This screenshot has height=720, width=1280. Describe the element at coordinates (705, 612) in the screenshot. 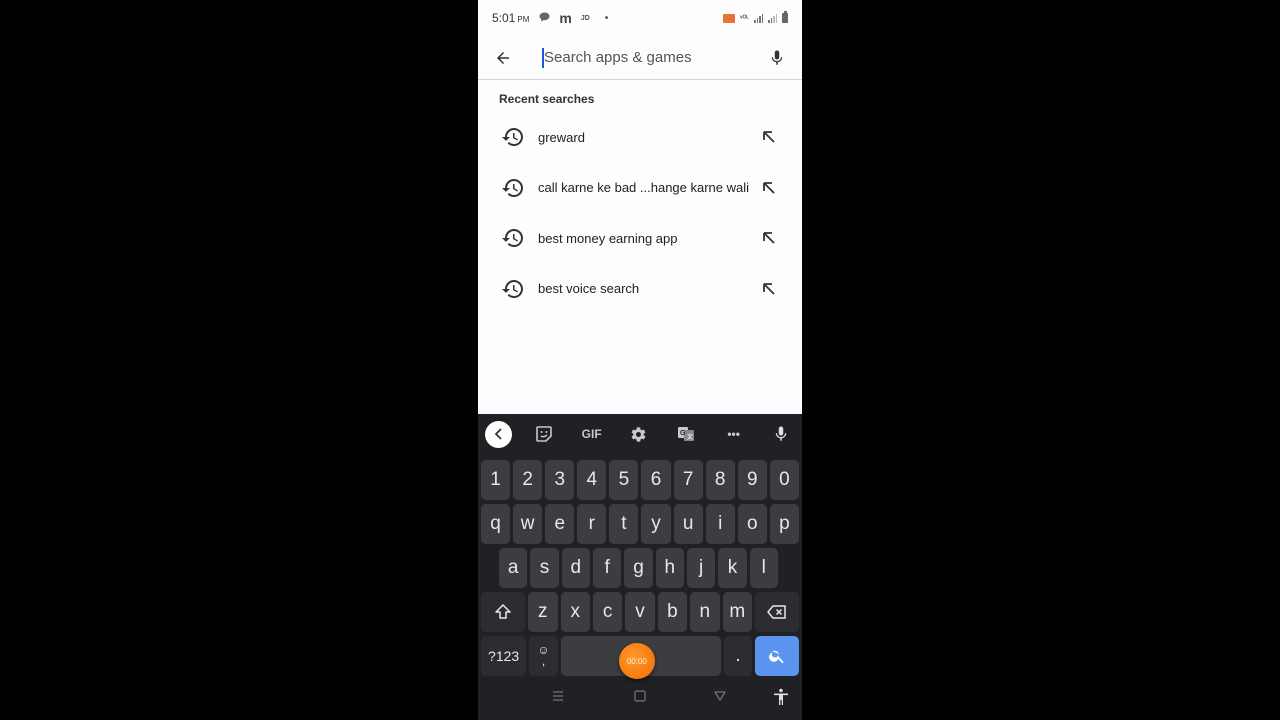

I see `key-n: n` at that location.